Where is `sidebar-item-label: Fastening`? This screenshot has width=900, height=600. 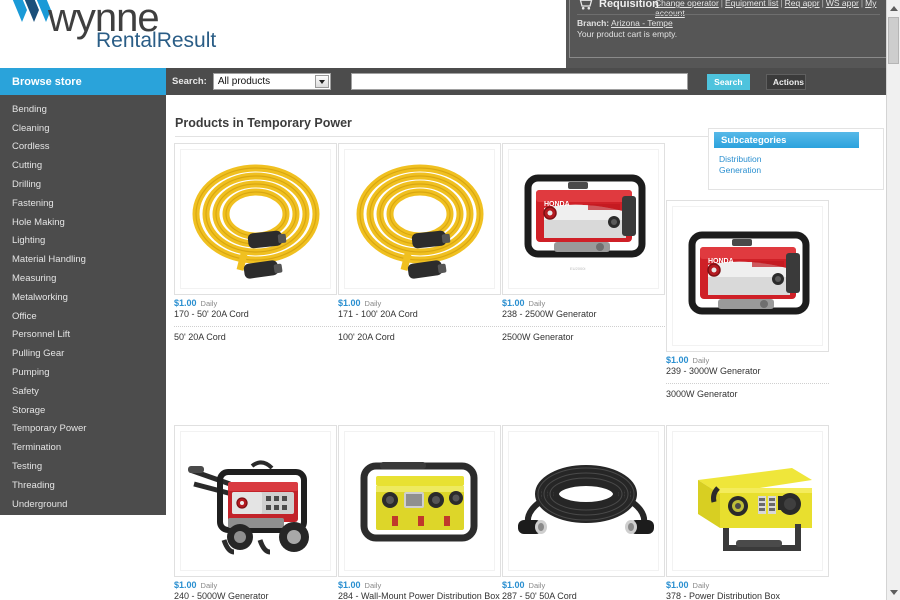
sidebar-item-label: Fastening is located at coordinates (33, 203).